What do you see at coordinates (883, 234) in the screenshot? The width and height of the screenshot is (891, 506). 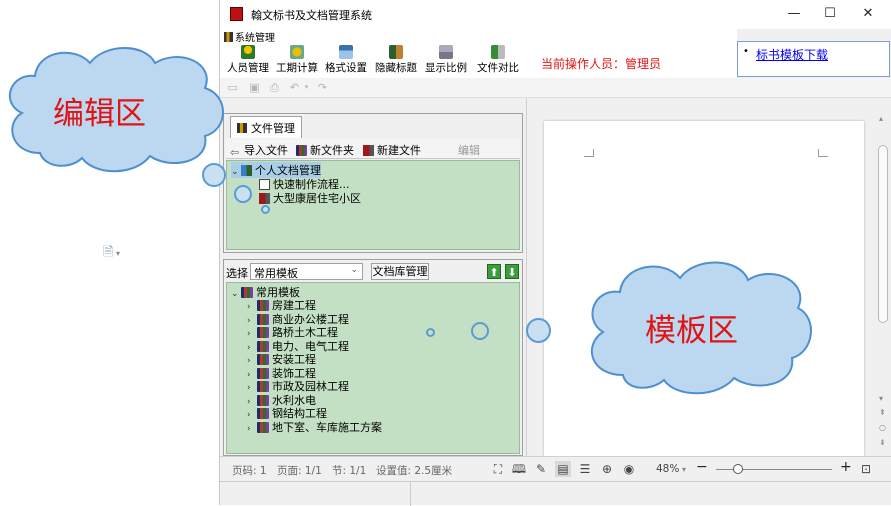 I see `scroll-thumb` at bounding box center [883, 234].